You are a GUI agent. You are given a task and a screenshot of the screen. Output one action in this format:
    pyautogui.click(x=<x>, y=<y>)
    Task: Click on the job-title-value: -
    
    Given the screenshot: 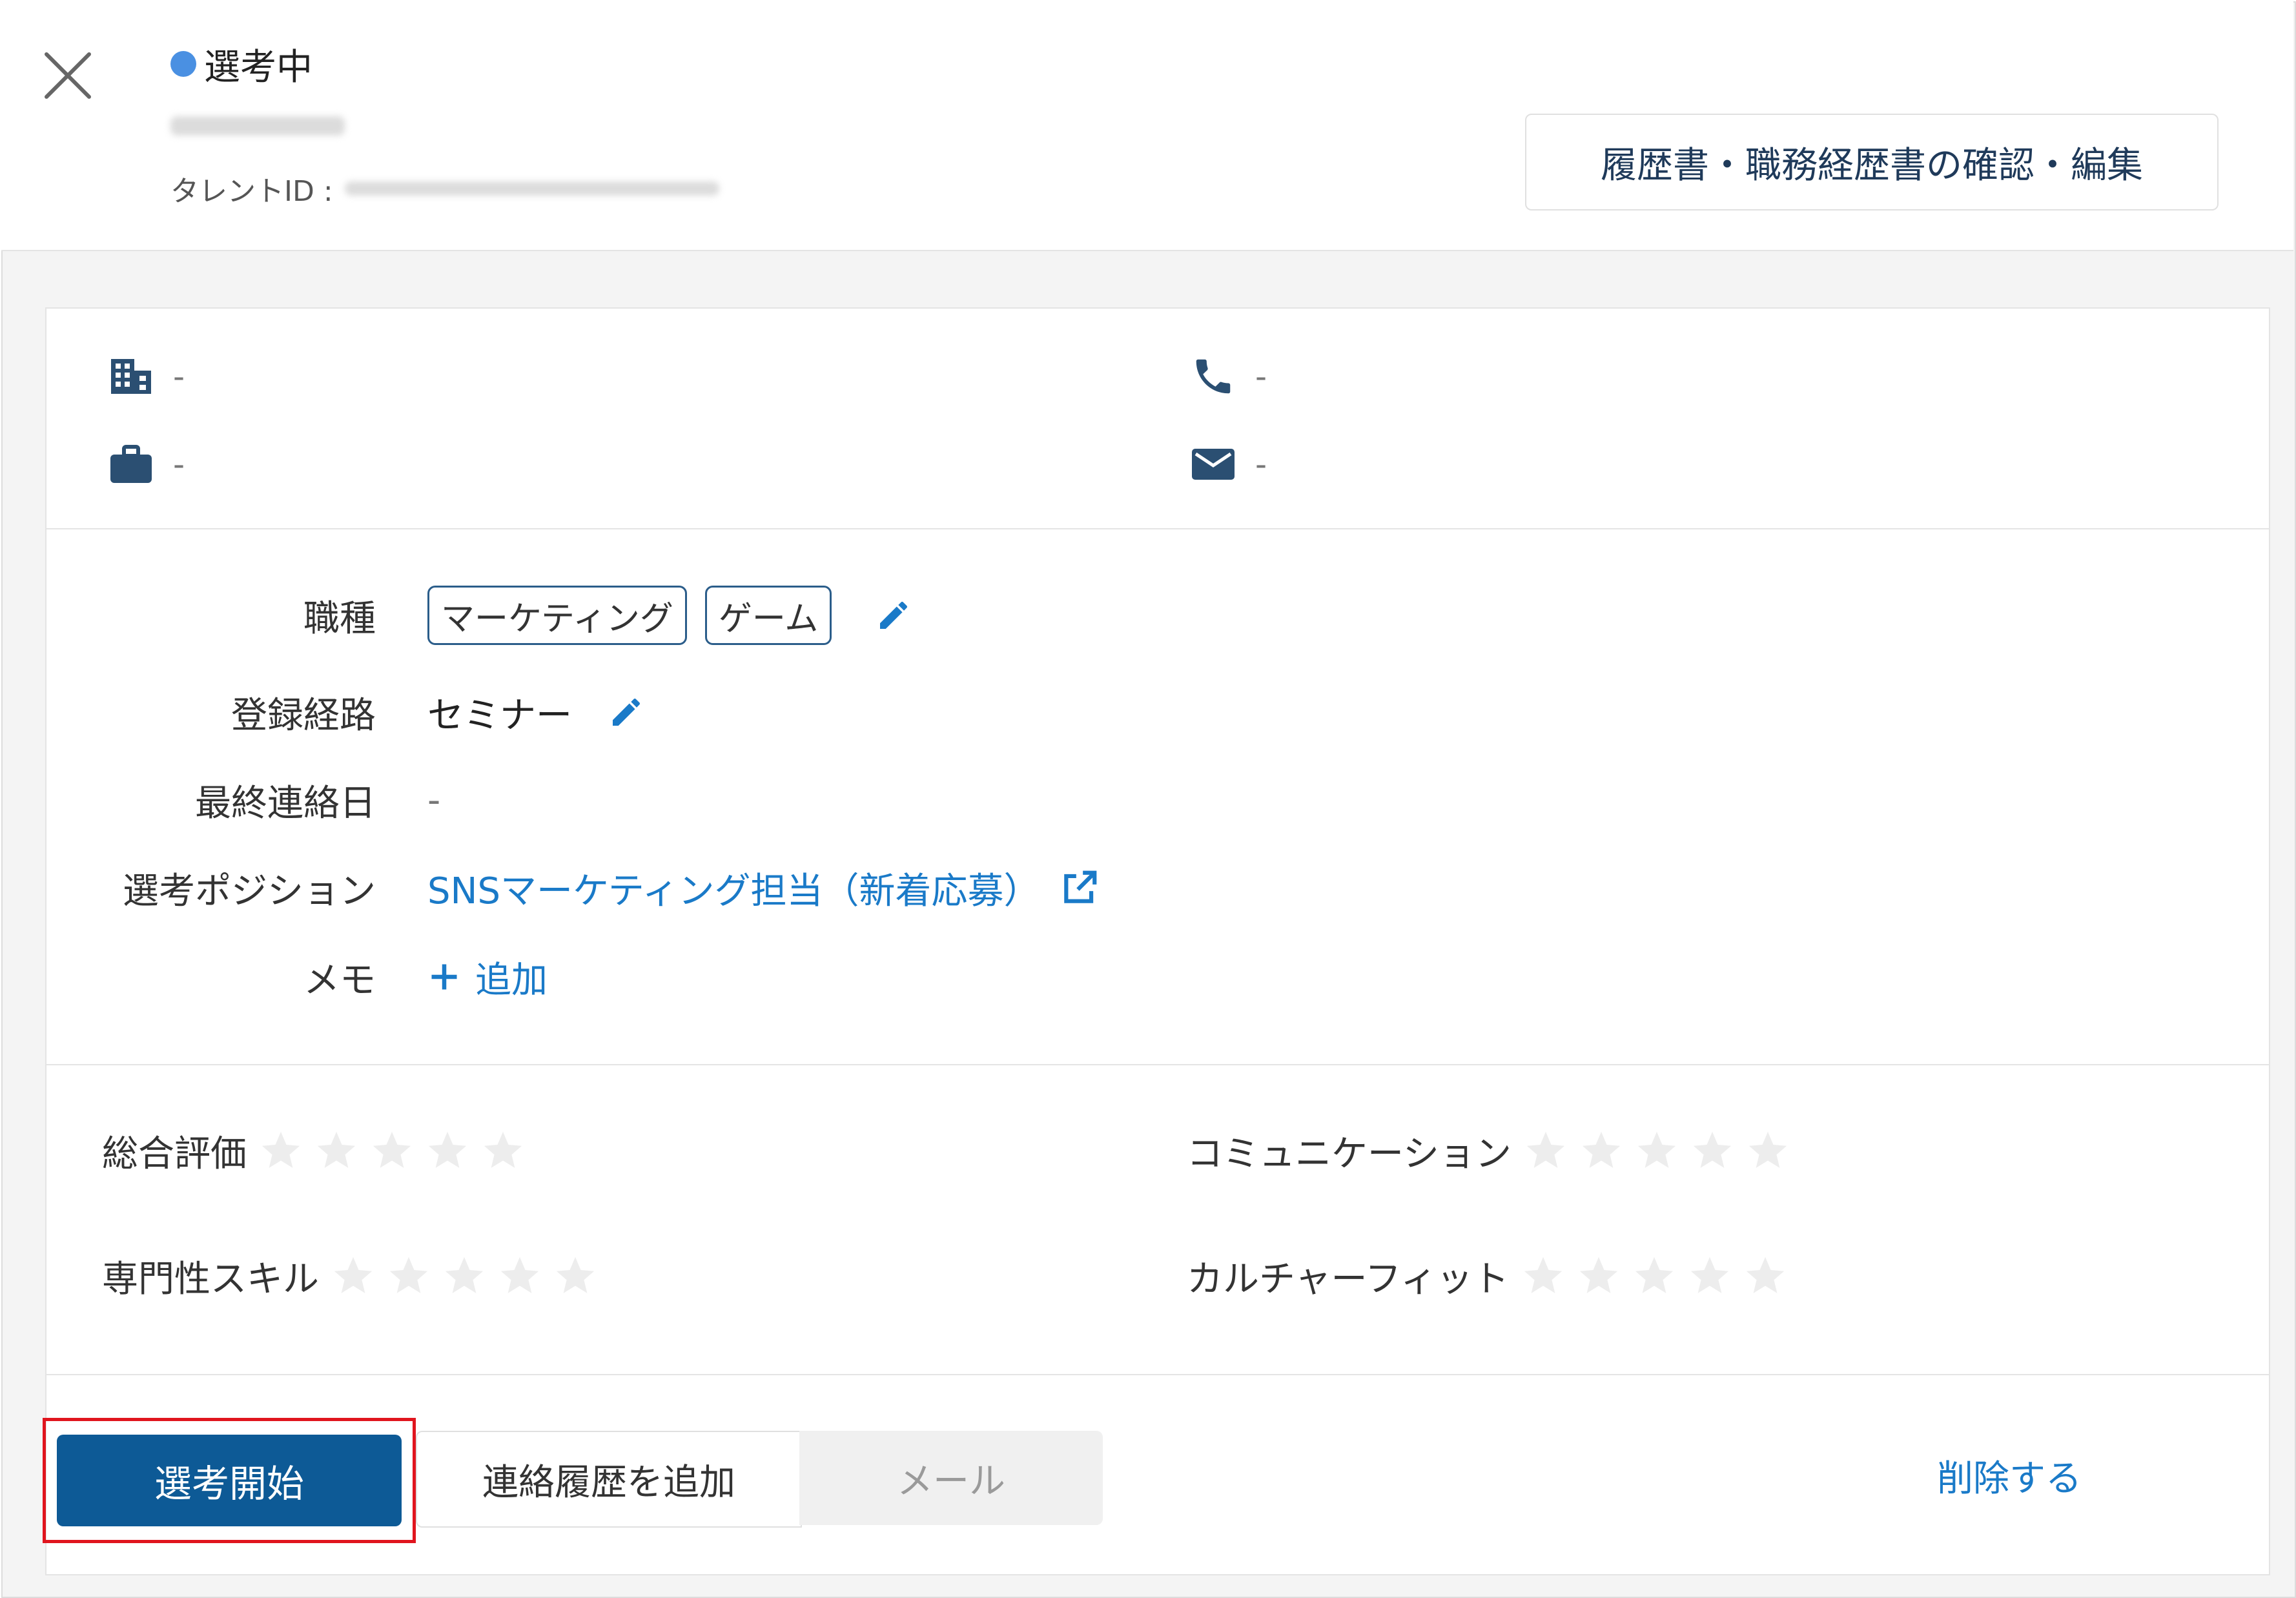 What is the action you would take?
    pyautogui.click(x=179, y=465)
    